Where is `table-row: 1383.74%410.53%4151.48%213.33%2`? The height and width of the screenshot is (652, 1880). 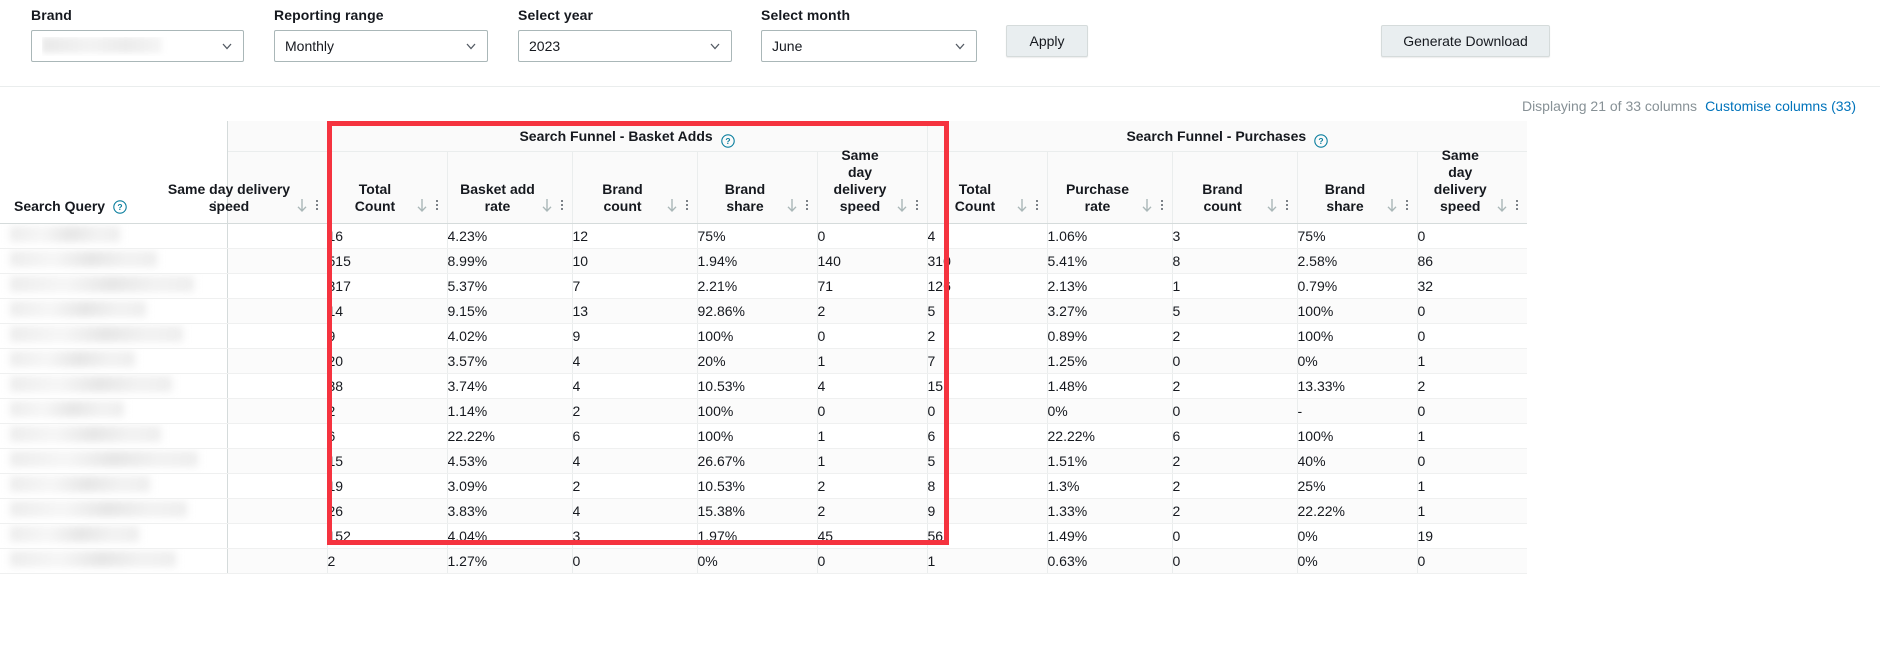 table-row: 1383.74%410.53%4151.48%213.33%2 is located at coordinates (763, 386).